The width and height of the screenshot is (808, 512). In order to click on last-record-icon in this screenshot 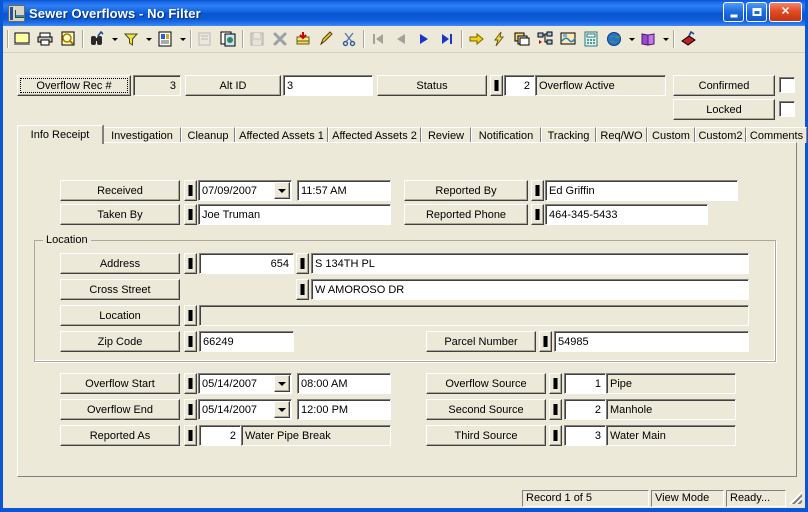, I will do `click(447, 39)`.